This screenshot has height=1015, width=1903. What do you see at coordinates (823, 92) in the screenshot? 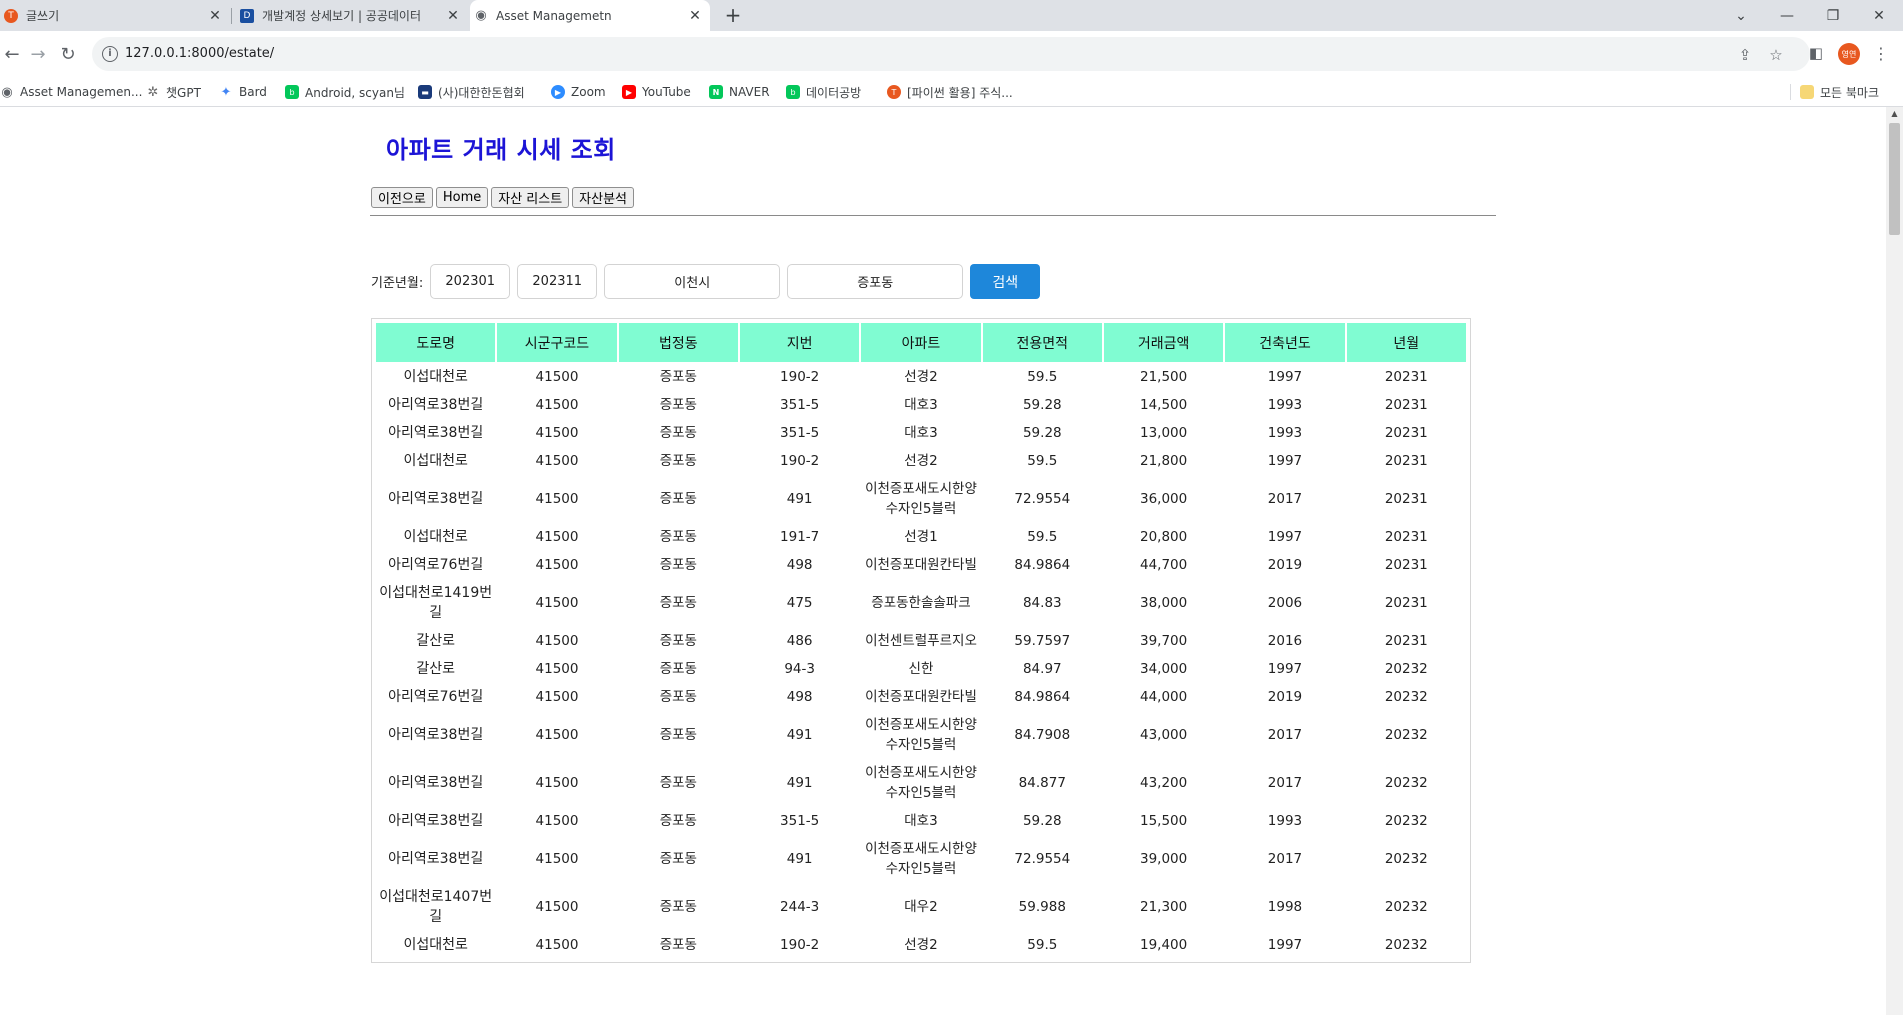
I see `bookmark-item: b 데이터공방` at bounding box center [823, 92].